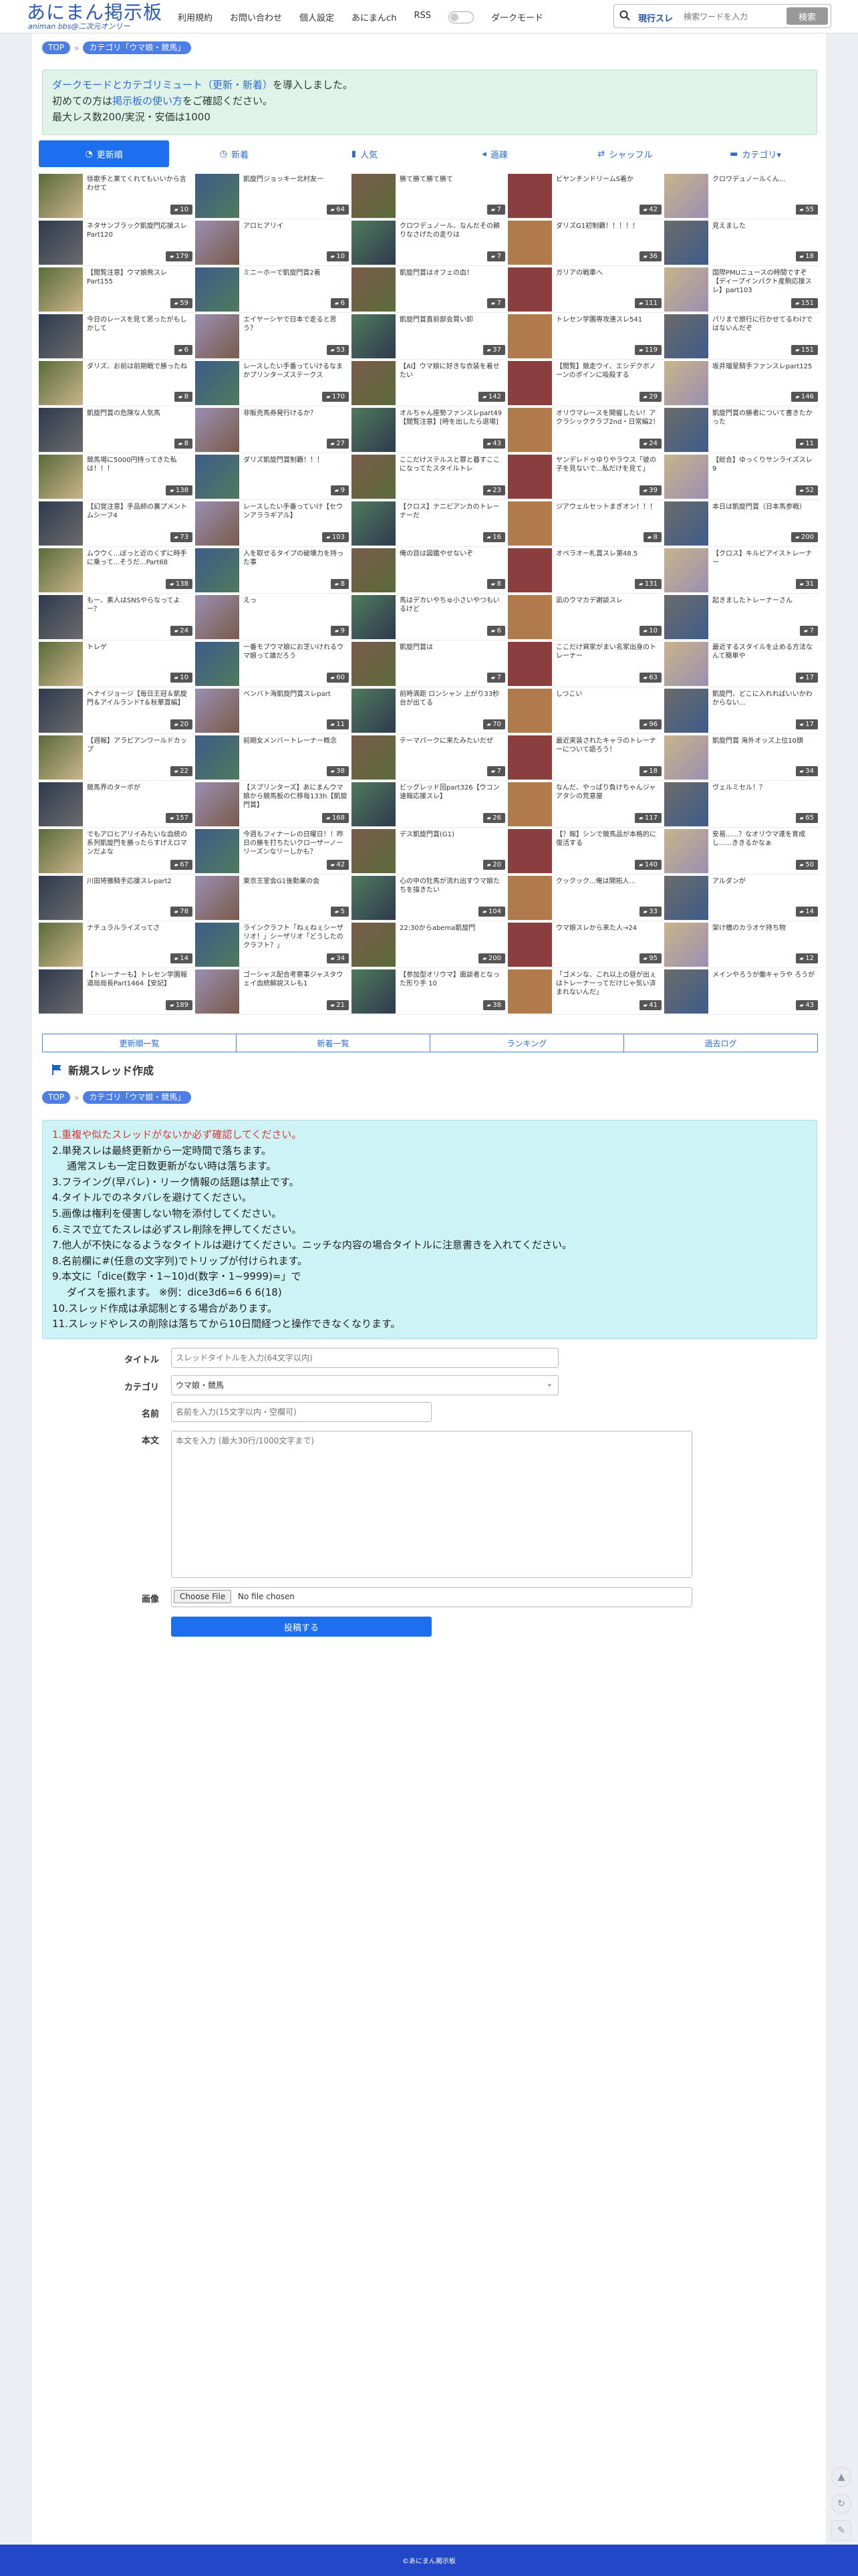  What do you see at coordinates (429, 851) in the screenshot?
I see `thread-item: デス凱旋門賞(G1) 20` at bounding box center [429, 851].